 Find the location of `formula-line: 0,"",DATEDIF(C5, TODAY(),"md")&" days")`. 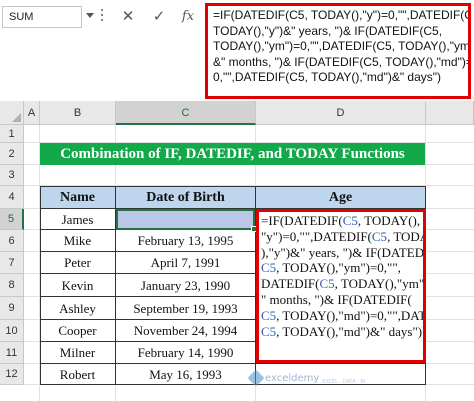

formula-line: 0,"",DATEDIF(C5, TODAY(),"md")&" days") is located at coordinates (327, 77).